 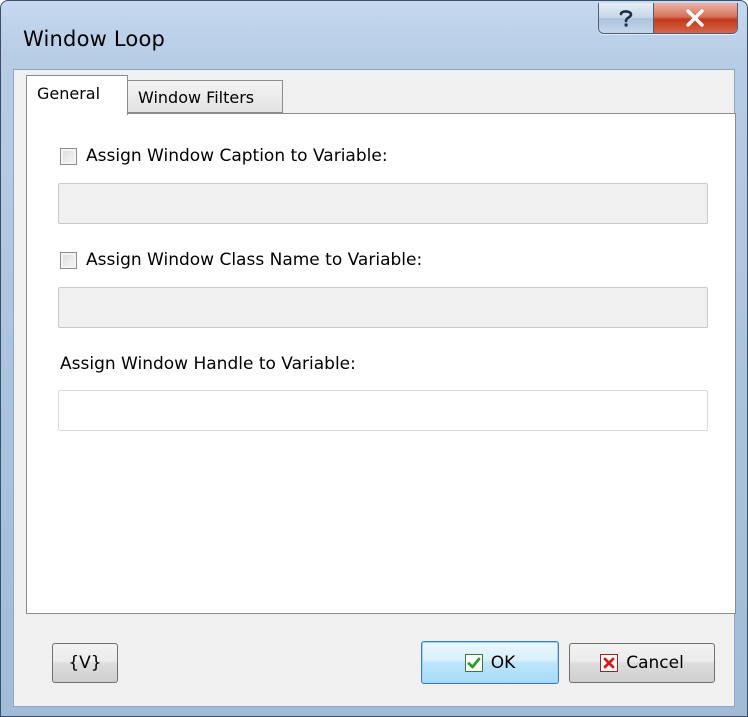 I want to click on question-mark-icon, so click(x=626, y=18).